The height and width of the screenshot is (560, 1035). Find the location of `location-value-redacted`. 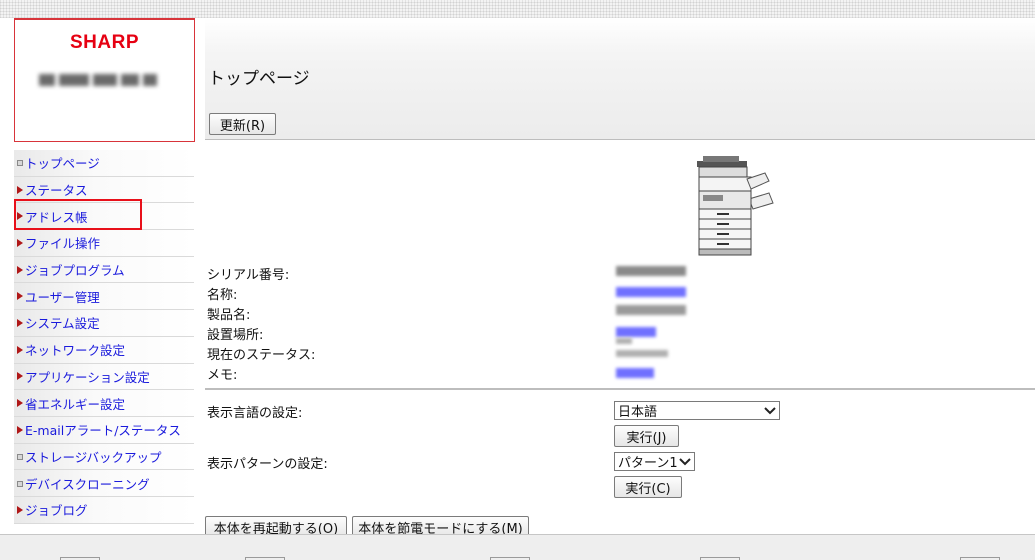

location-value-redacted is located at coordinates (636, 332).